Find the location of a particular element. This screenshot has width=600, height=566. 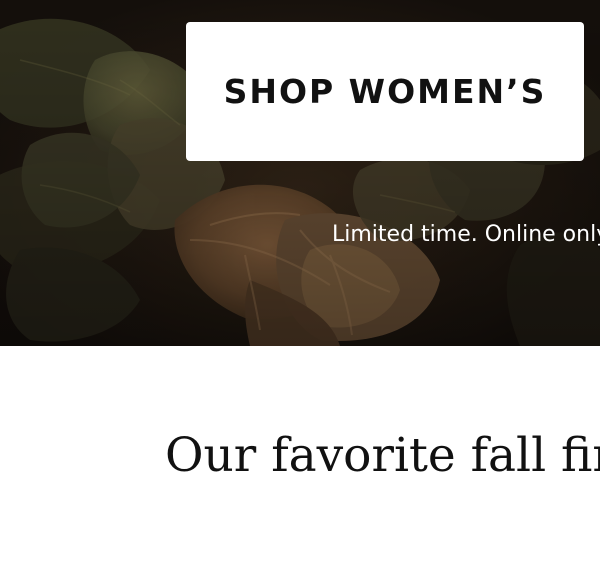

shop-womens-button-label: SHOP WOMEN’S is located at coordinates (385, 91).